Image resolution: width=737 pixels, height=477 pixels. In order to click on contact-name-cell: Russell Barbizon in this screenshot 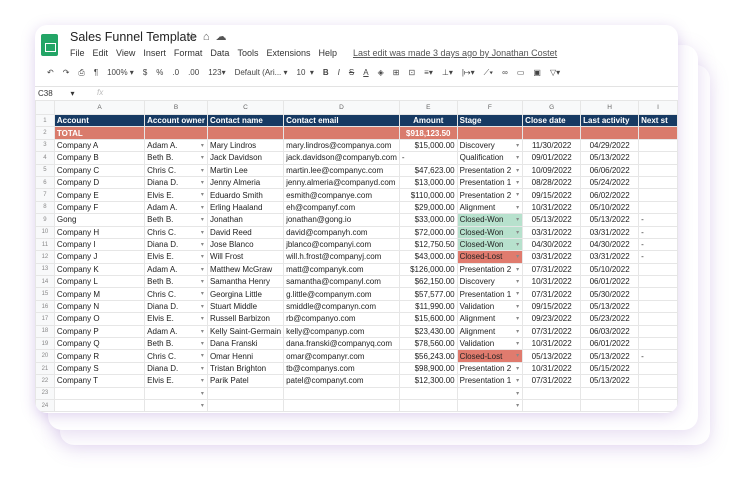, I will do `click(245, 319)`.